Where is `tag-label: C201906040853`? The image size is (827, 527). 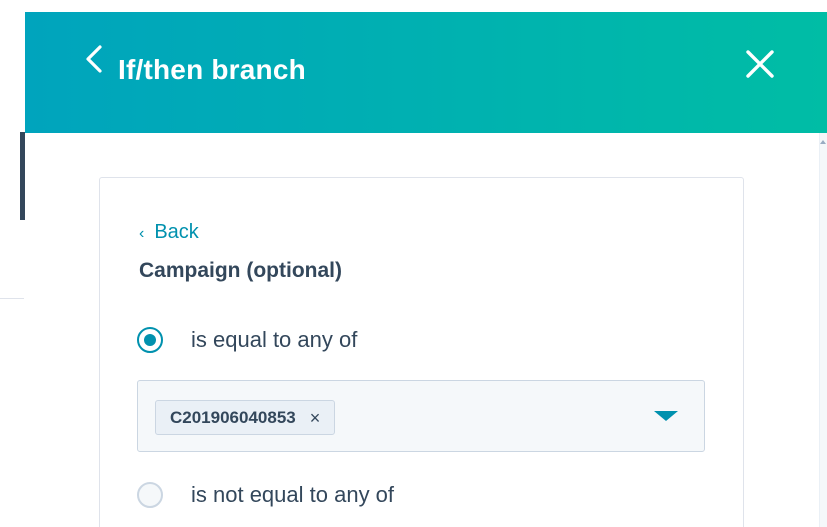 tag-label: C201906040853 is located at coordinates (233, 417).